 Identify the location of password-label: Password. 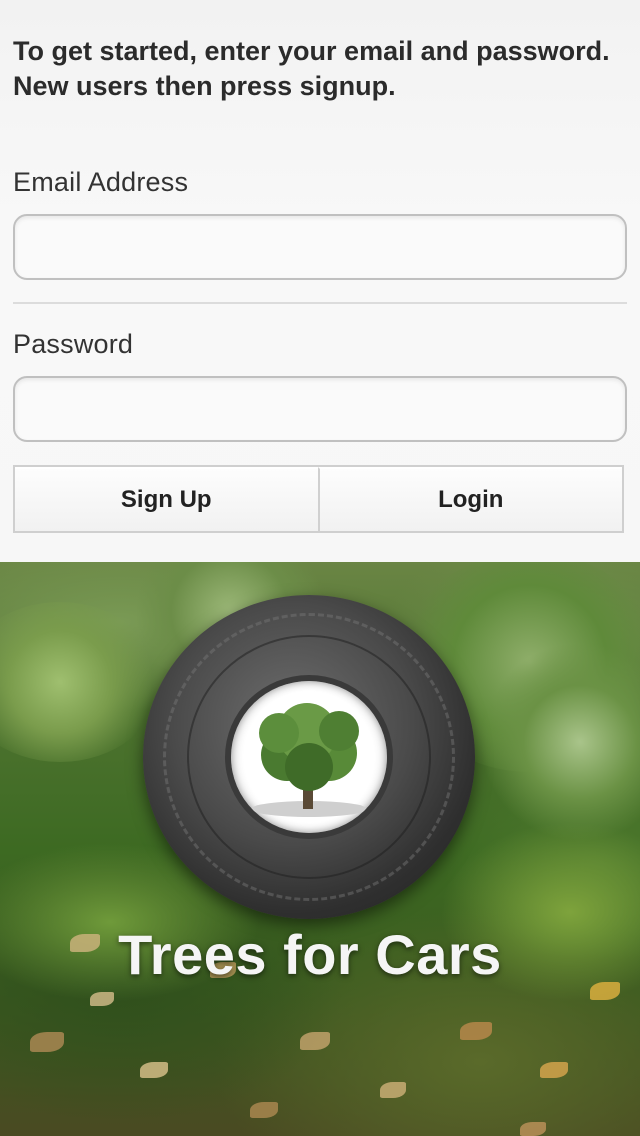
(73, 344).